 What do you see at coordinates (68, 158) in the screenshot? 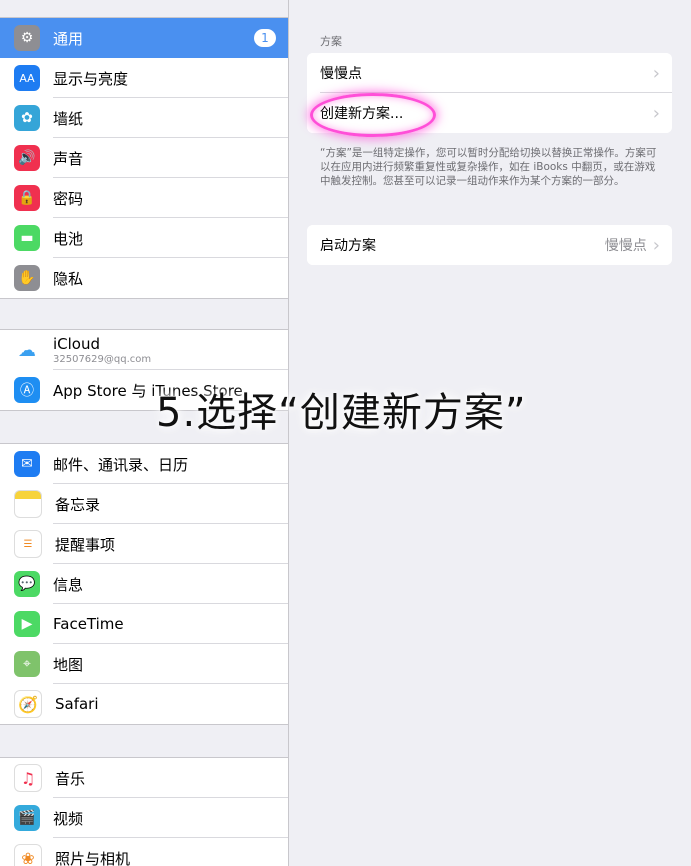
I see `sidebar-item-label: 声音` at bounding box center [68, 158].